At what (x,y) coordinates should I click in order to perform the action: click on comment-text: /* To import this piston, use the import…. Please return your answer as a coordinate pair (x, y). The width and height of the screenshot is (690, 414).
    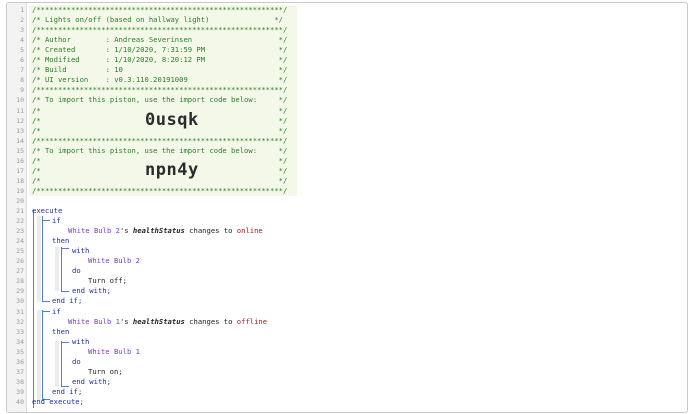
    Looking at the image, I should click on (160, 100).